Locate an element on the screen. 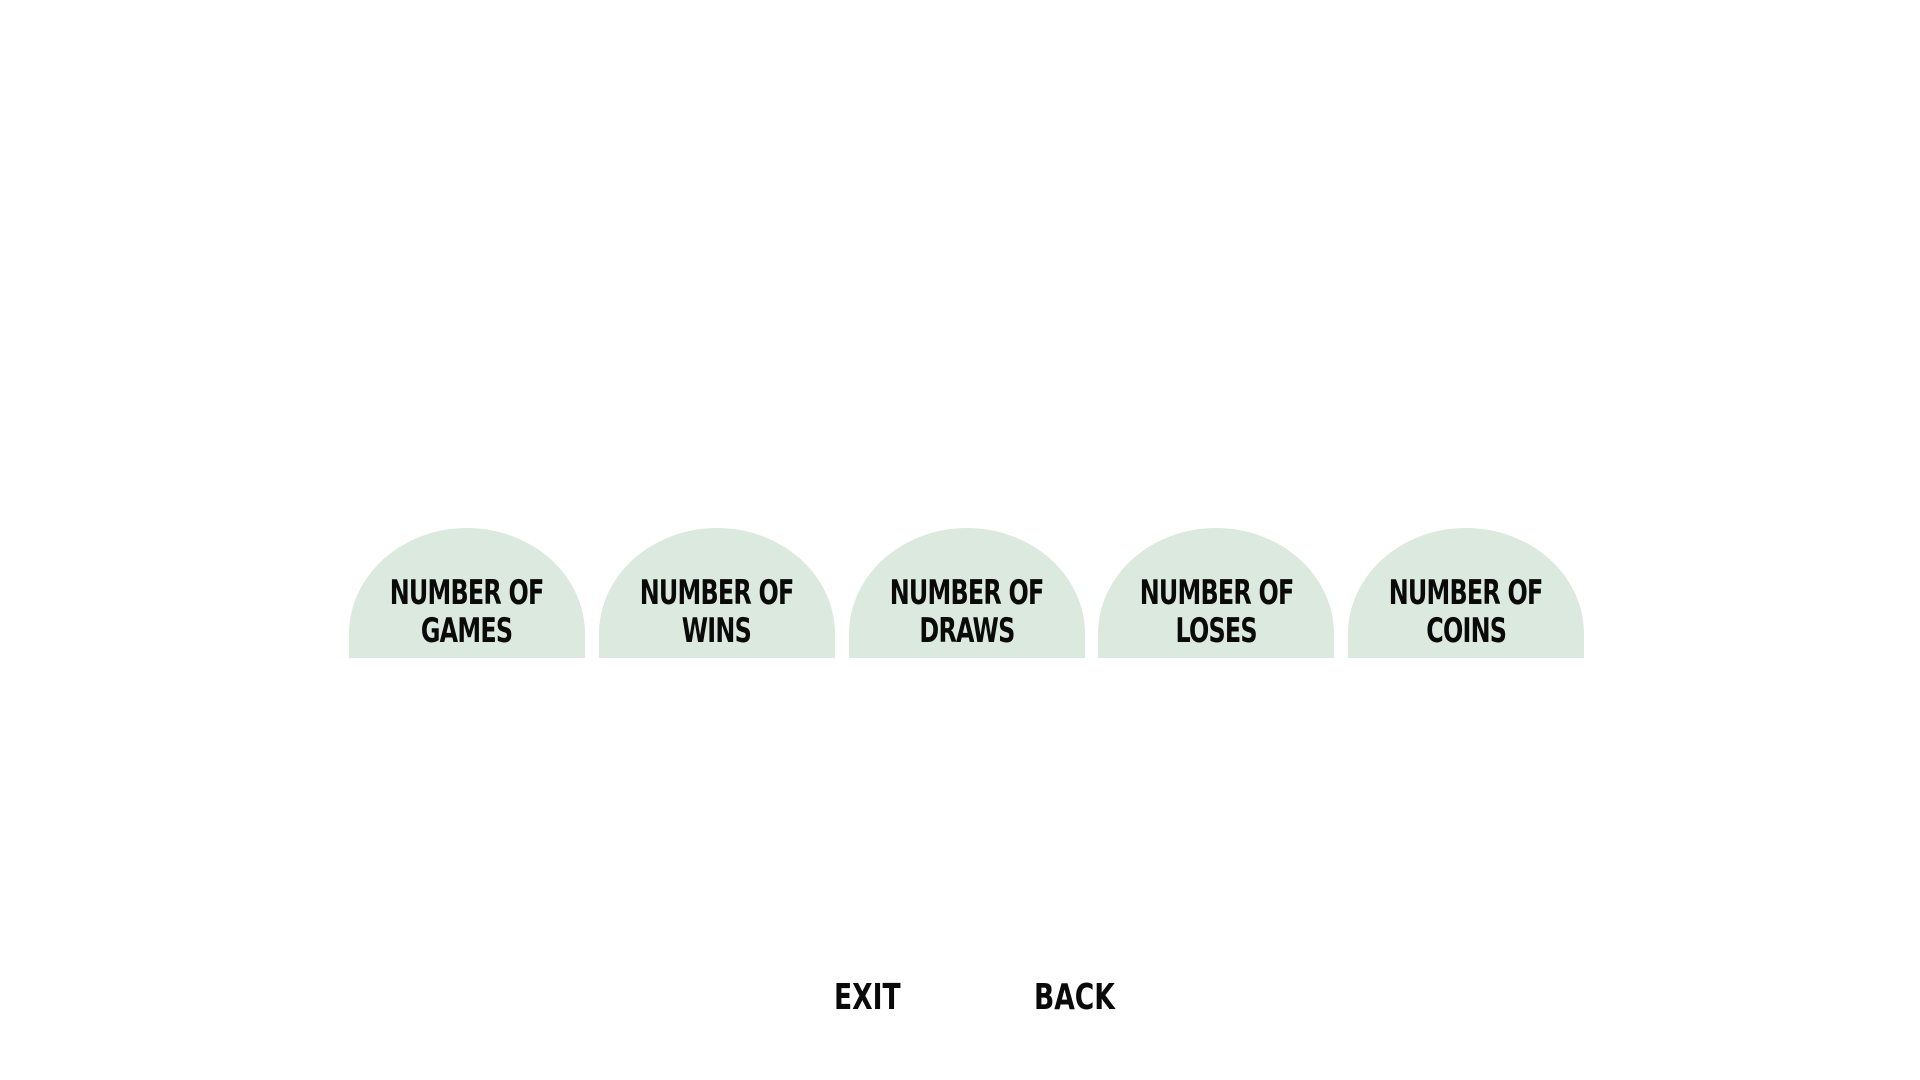 The height and width of the screenshot is (1080, 1920). stat-label-line2: DRAWS is located at coordinates (966, 631).